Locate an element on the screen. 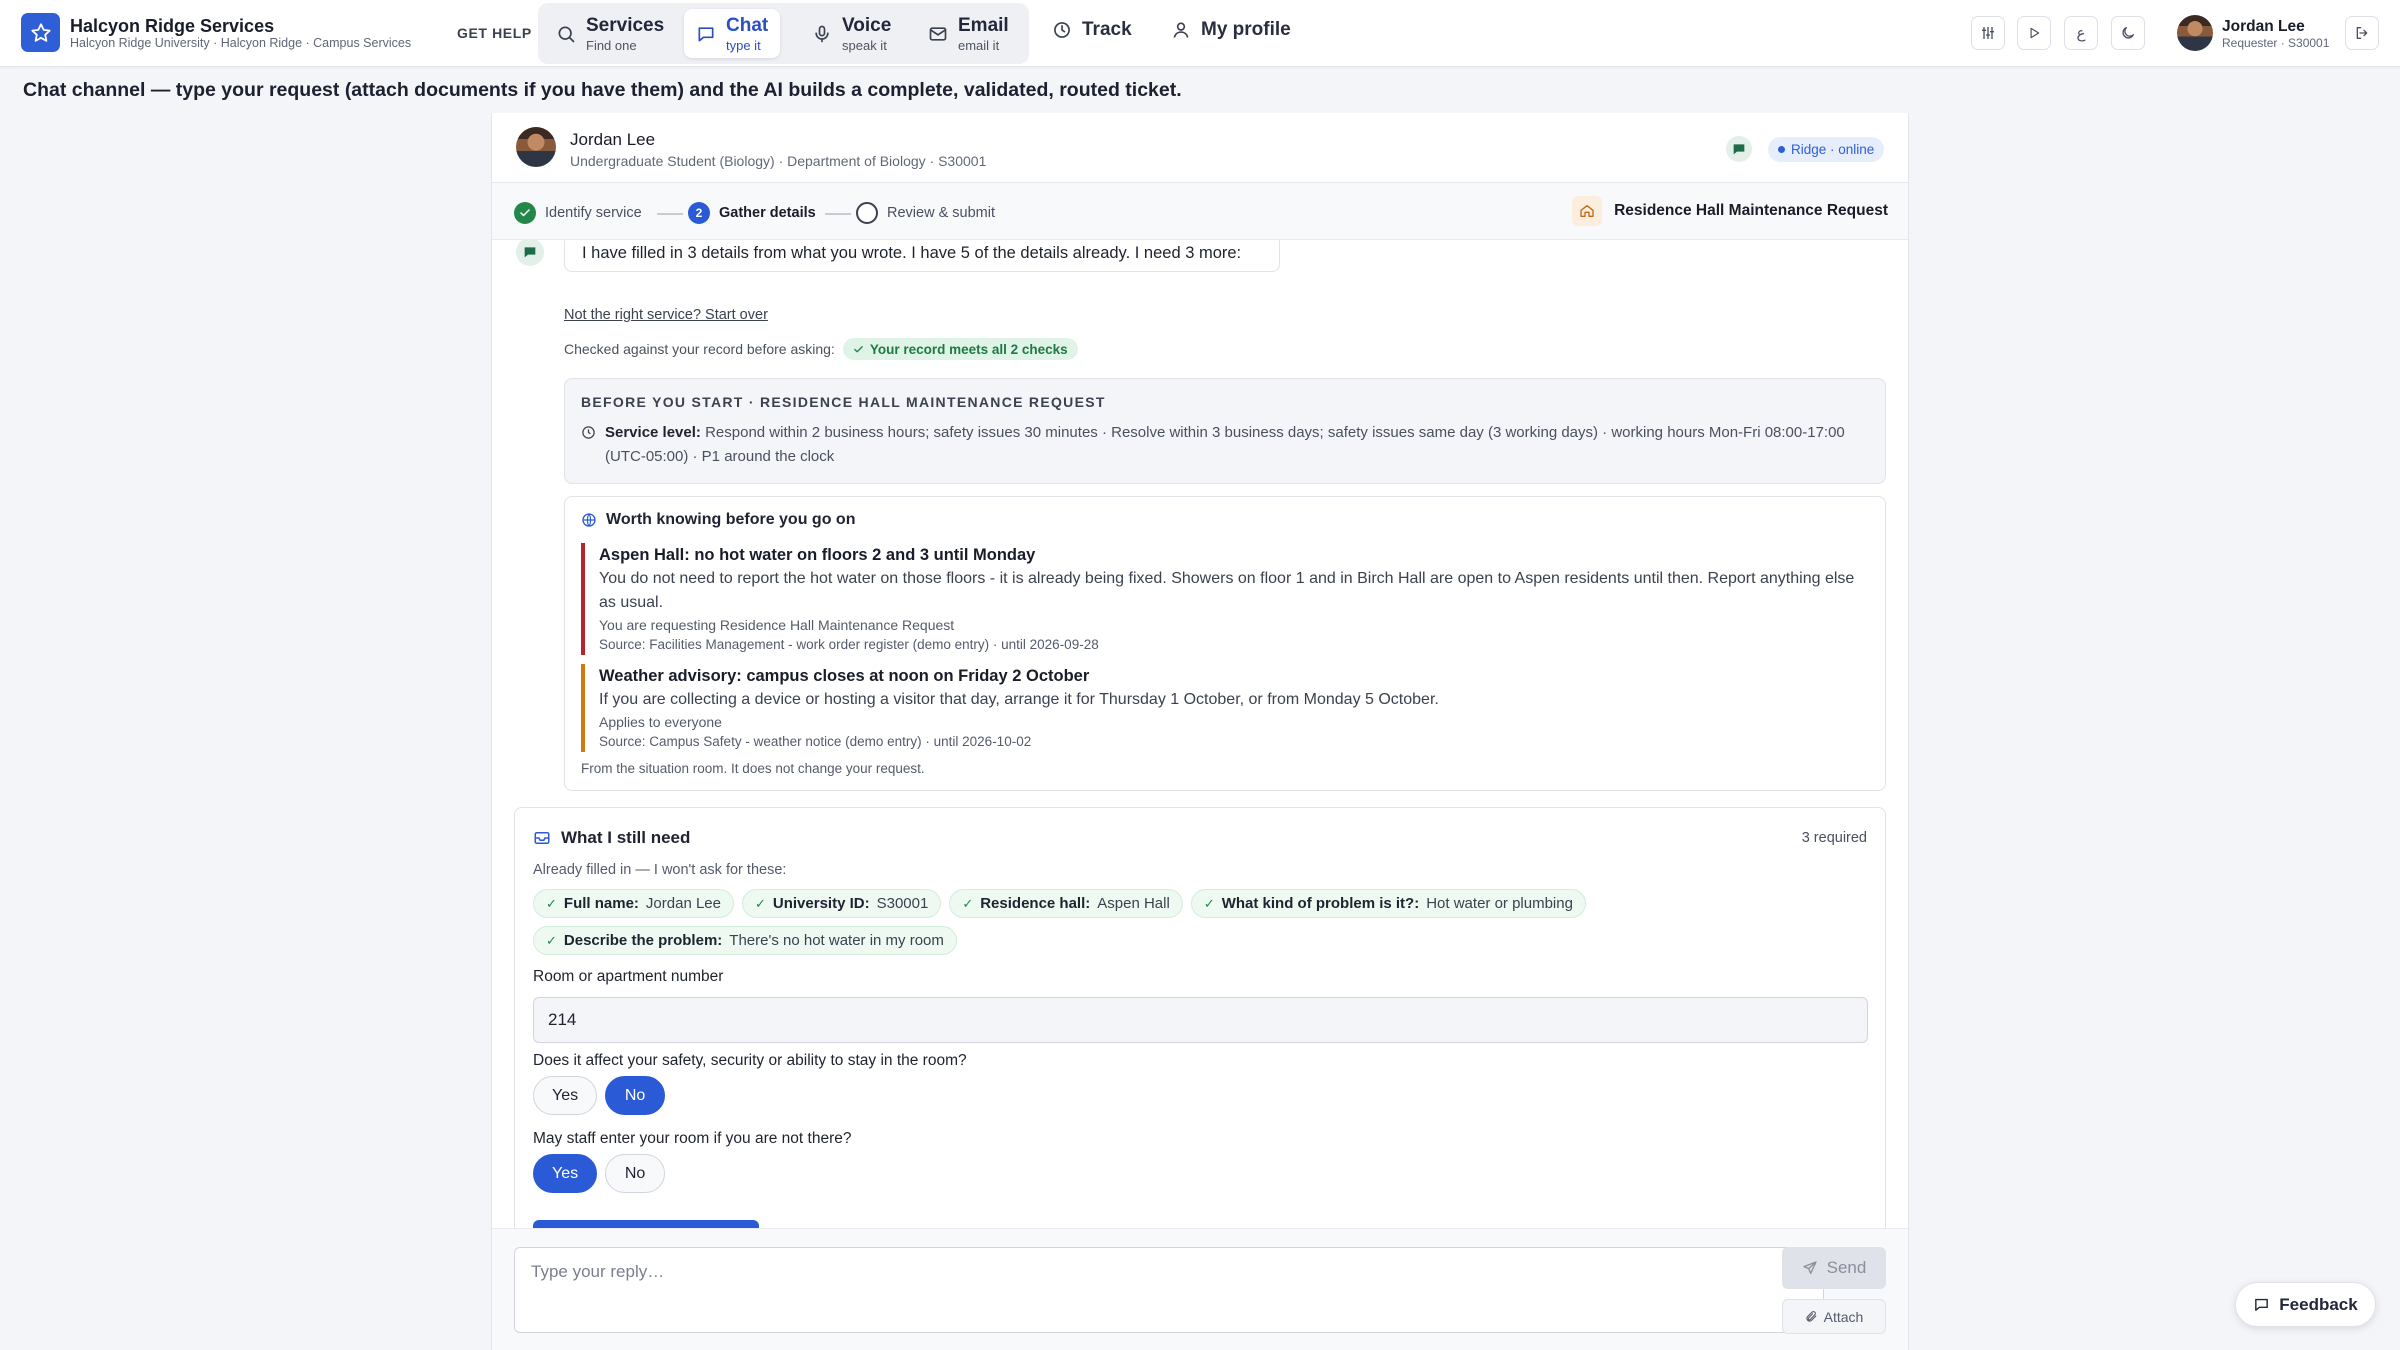  user-role: Requester · S30001 is located at coordinates (2276, 43).